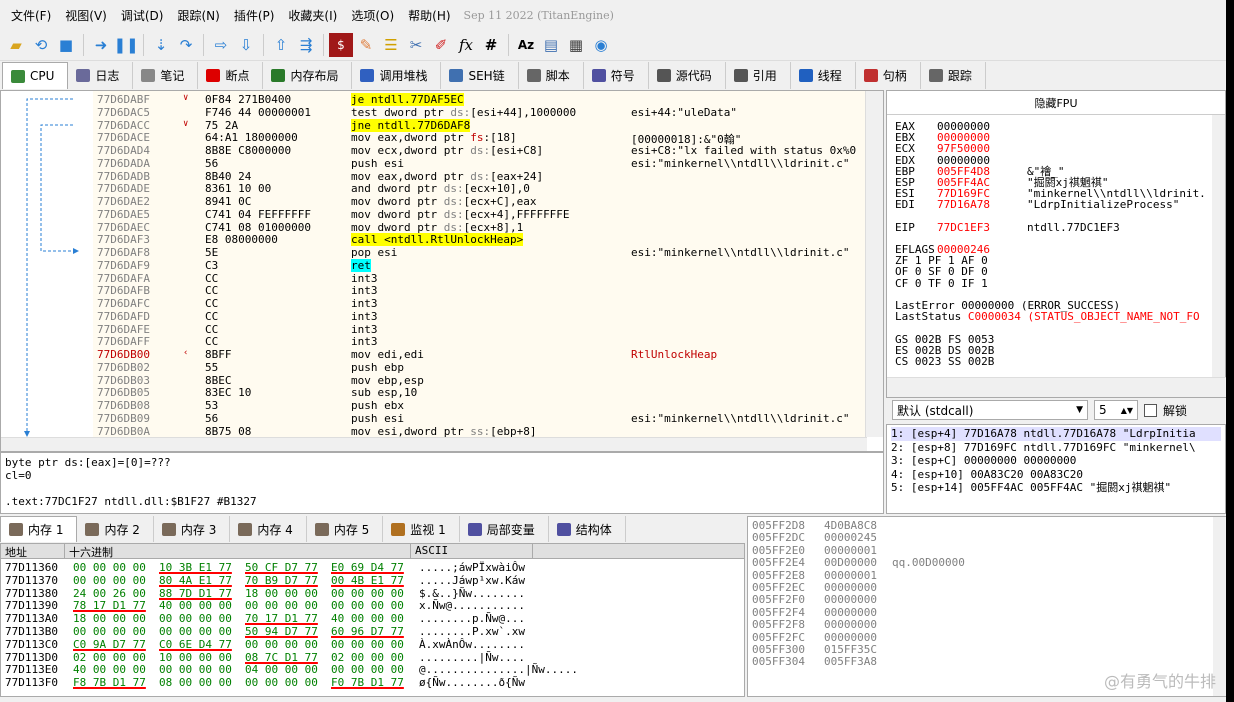  What do you see at coordinates (814, 637) in the screenshot?
I see `stack-row: 005FF2FC 00000000` at bounding box center [814, 637].